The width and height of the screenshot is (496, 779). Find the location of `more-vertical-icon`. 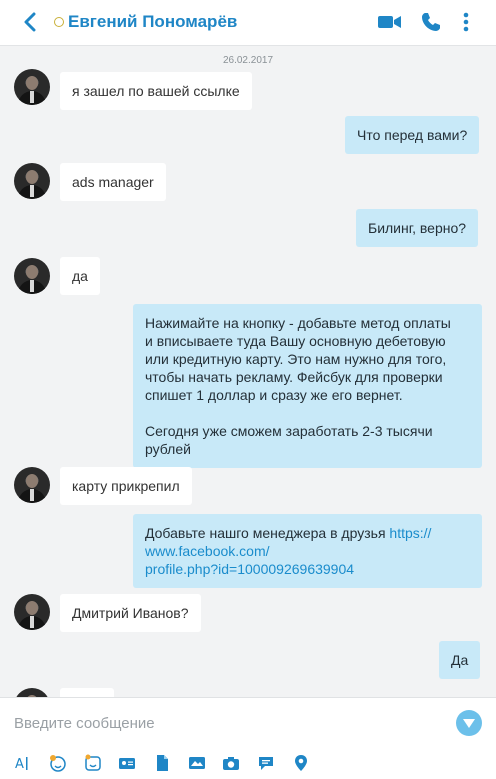

more-vertical-icon is located at coordinates (466, 22).